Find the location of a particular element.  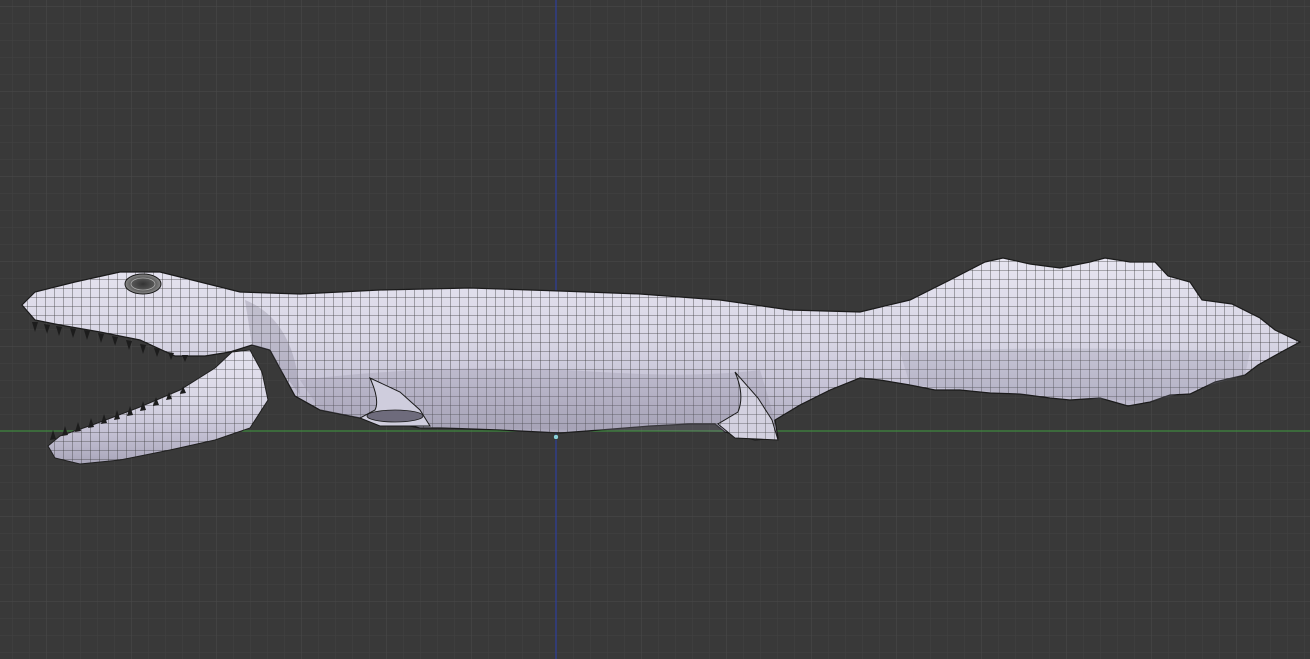

eye is located at coordinates (143, 284).